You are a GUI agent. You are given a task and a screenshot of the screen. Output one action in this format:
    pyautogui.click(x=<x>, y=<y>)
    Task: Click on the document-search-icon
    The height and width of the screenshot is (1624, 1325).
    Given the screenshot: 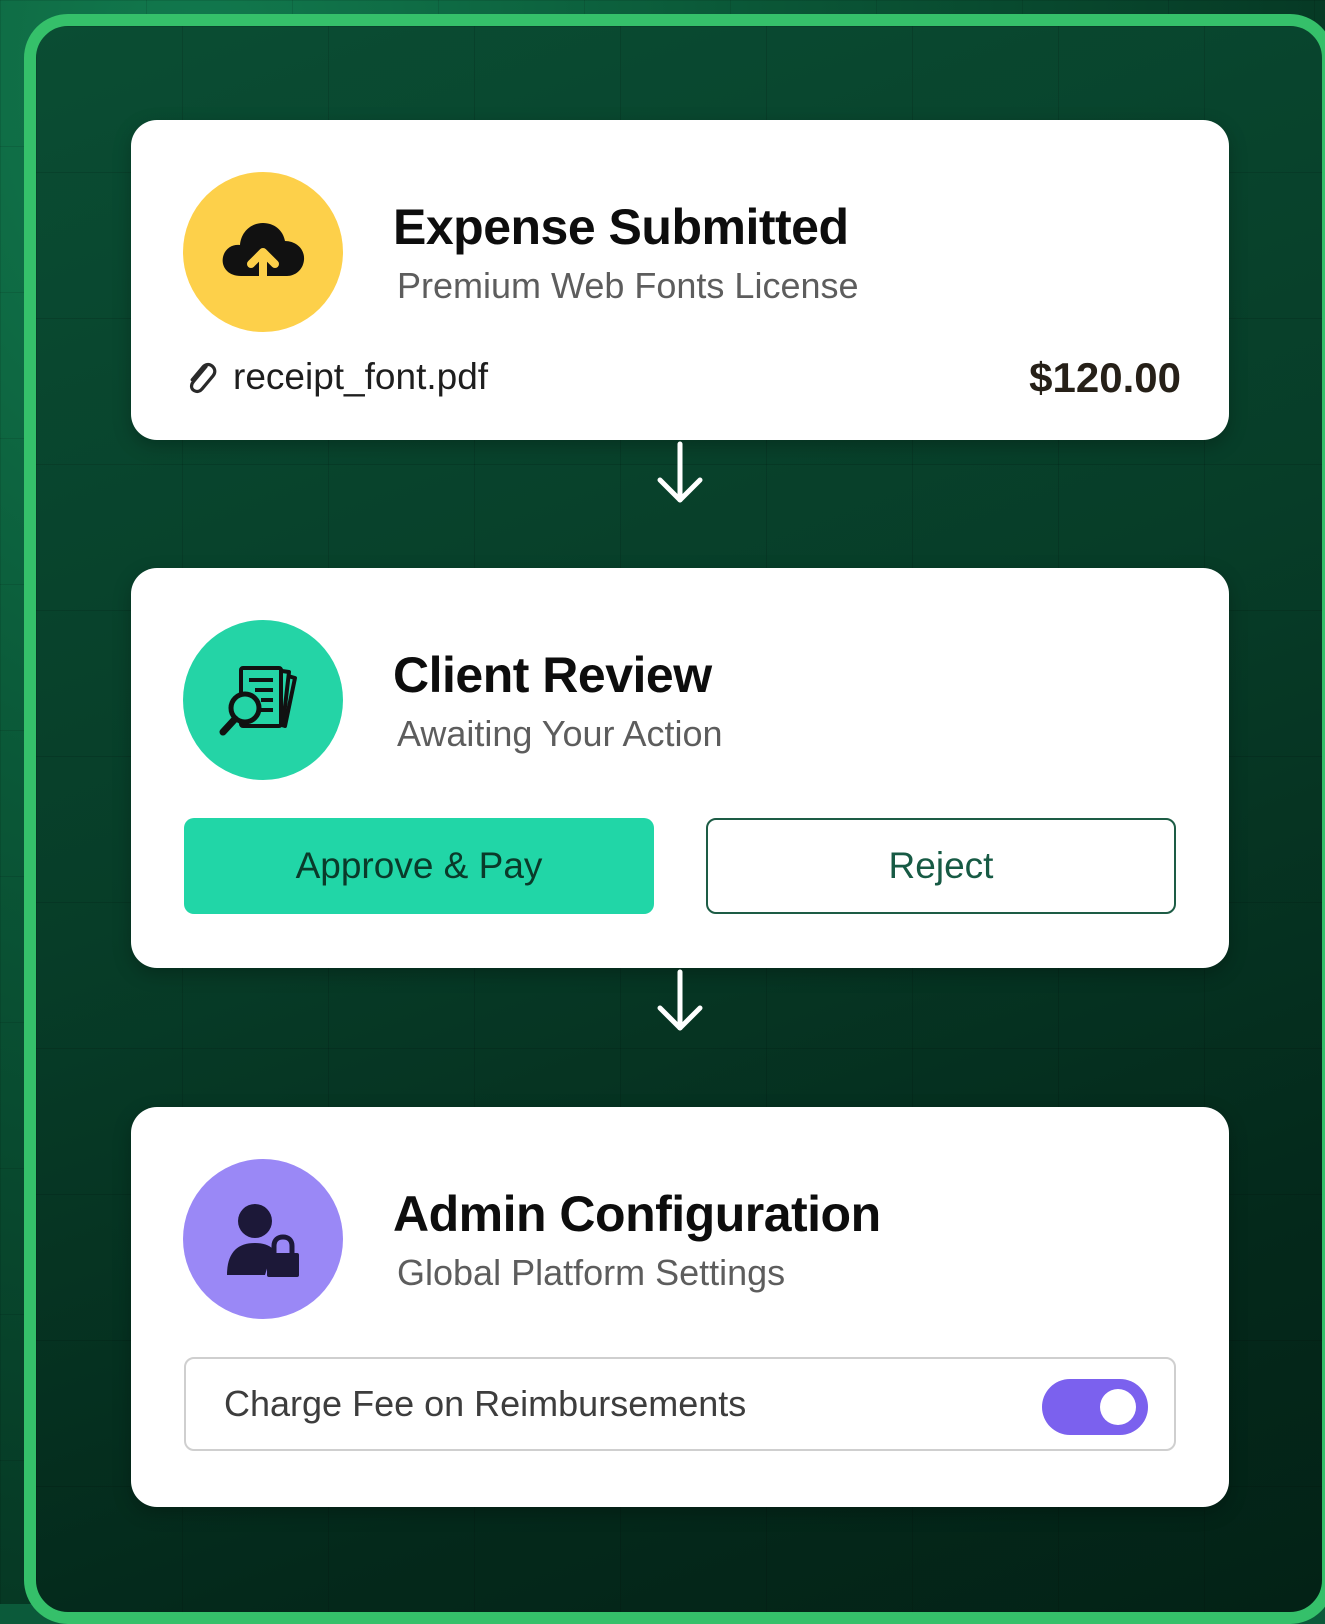 What is the action you would take?
    pyautogui.click(x=258, y=701)
    